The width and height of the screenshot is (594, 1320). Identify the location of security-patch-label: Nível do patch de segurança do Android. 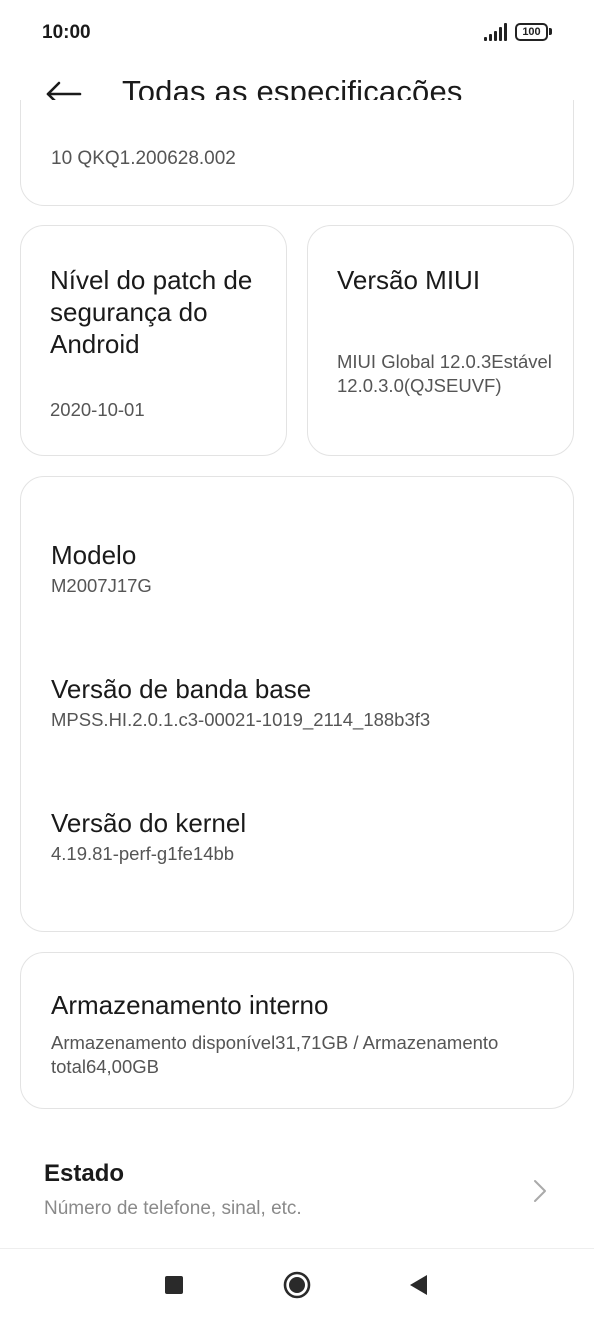
(151, 312).